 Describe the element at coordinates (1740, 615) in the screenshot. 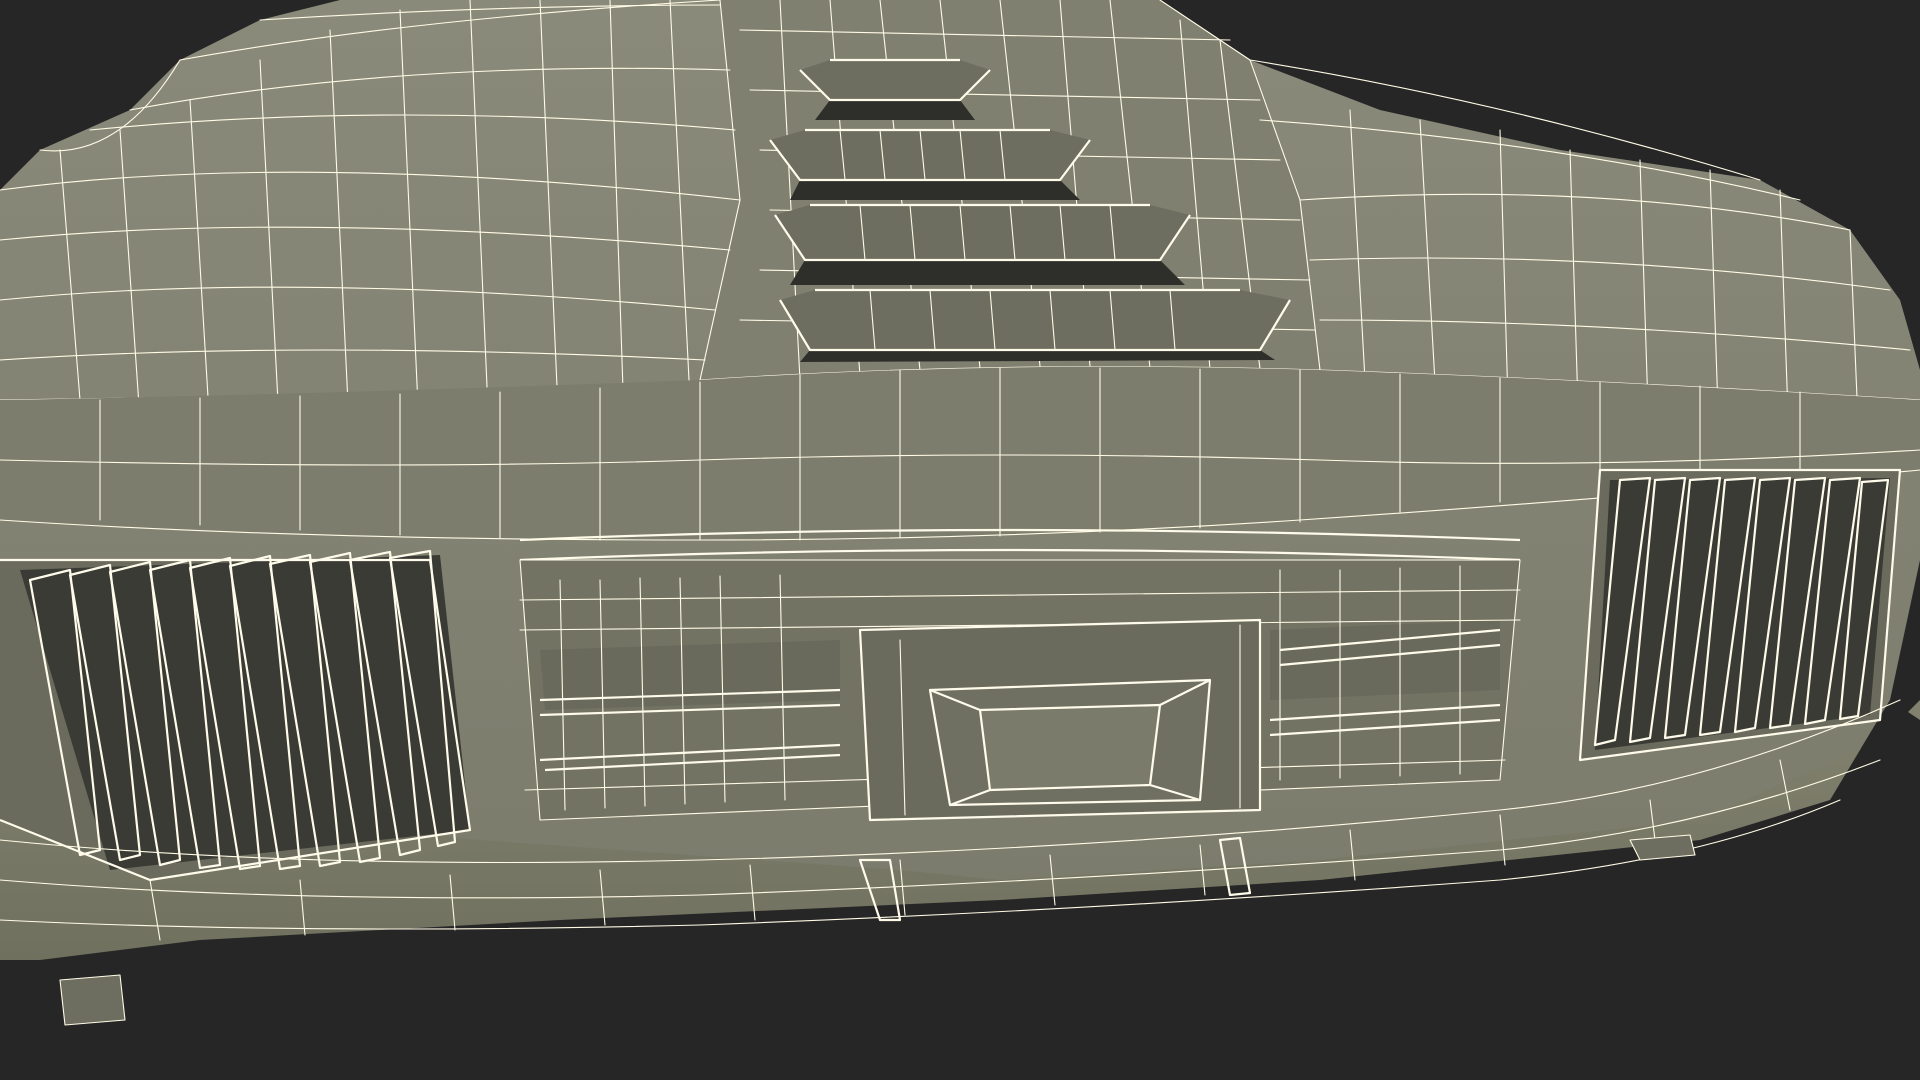

I see `right-tail-vent` at that location.